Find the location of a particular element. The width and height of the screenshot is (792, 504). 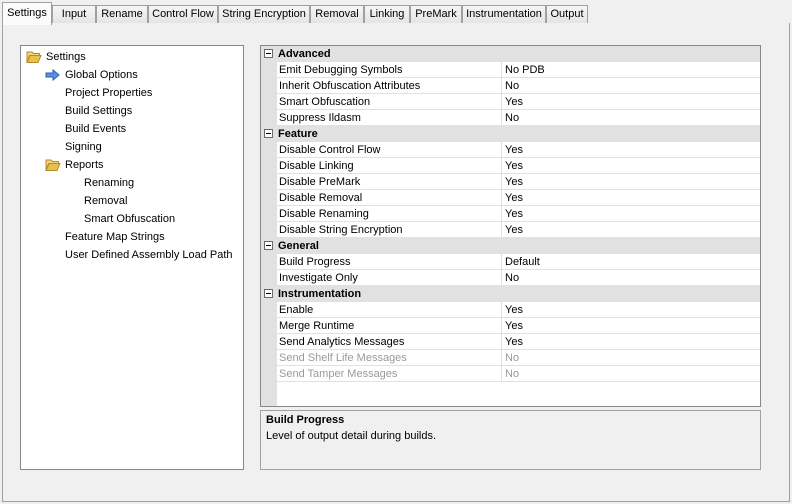

tree-node-label: Renaming is located at coordinates (109, 183).